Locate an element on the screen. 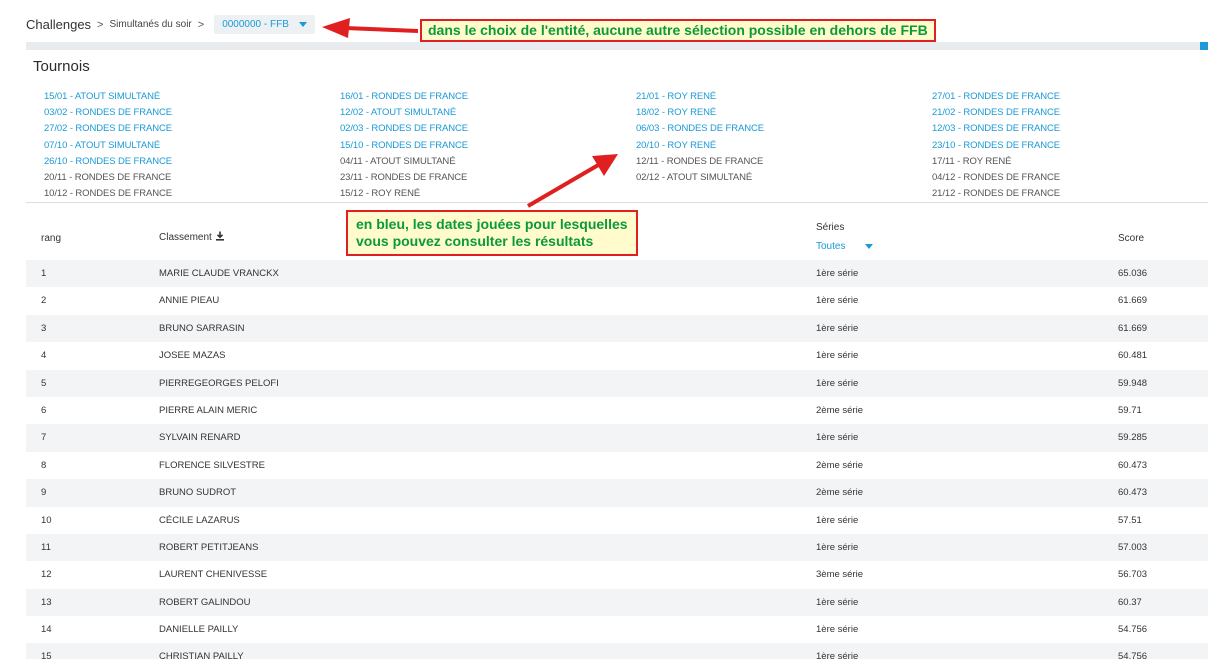 This screenshot has width=1208, height=659. header-series: Séries is located at coordinates (830, 227).